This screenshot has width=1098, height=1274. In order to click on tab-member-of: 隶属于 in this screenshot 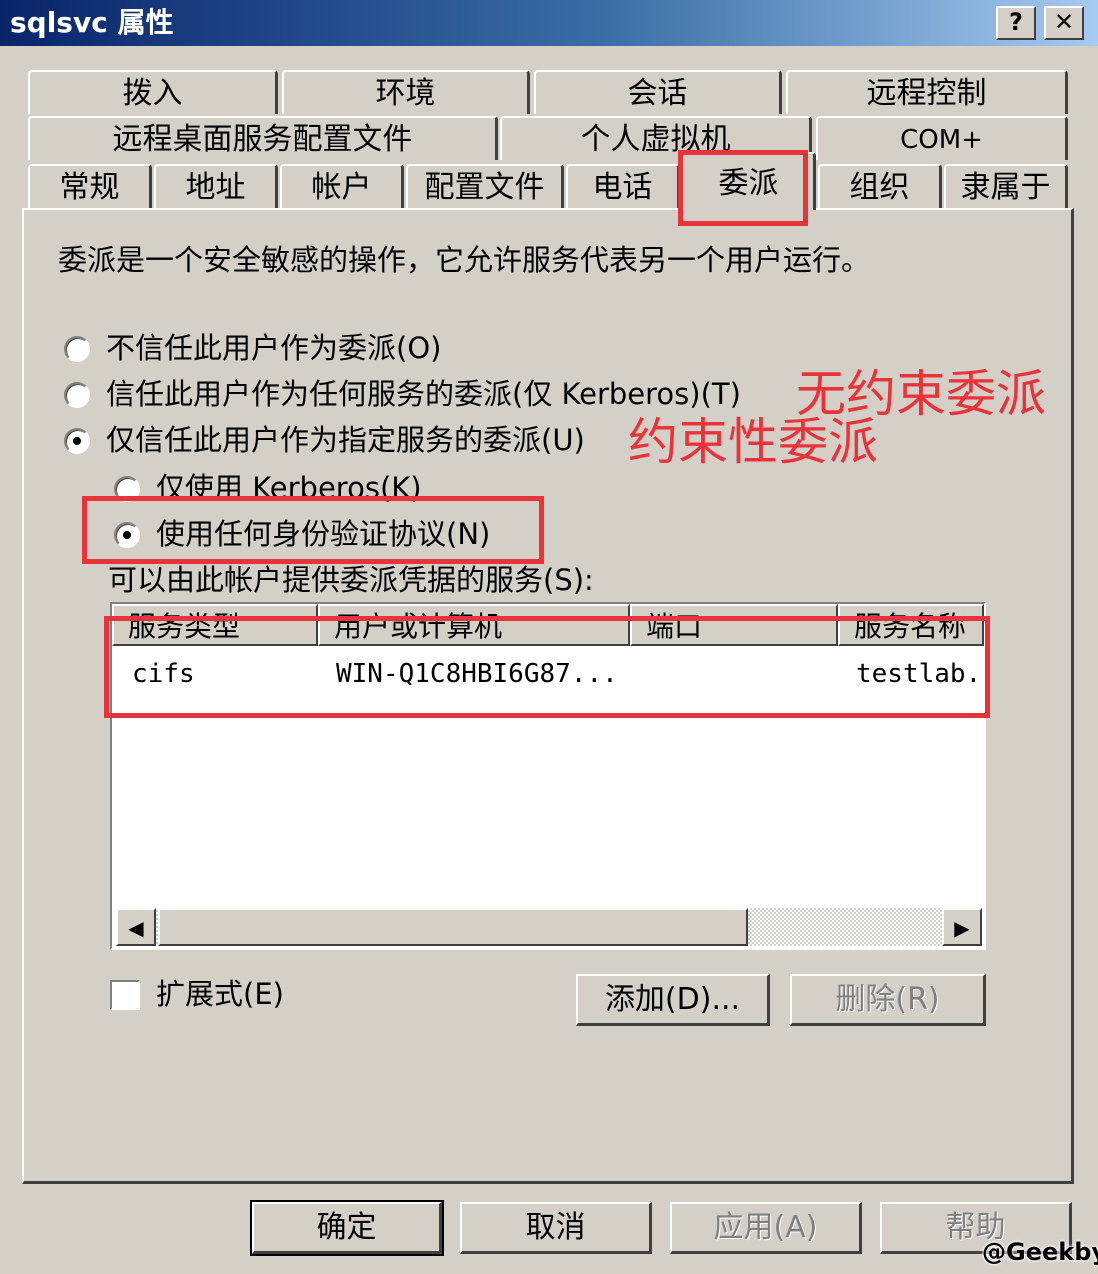, I will do `click(1006, 186)`.